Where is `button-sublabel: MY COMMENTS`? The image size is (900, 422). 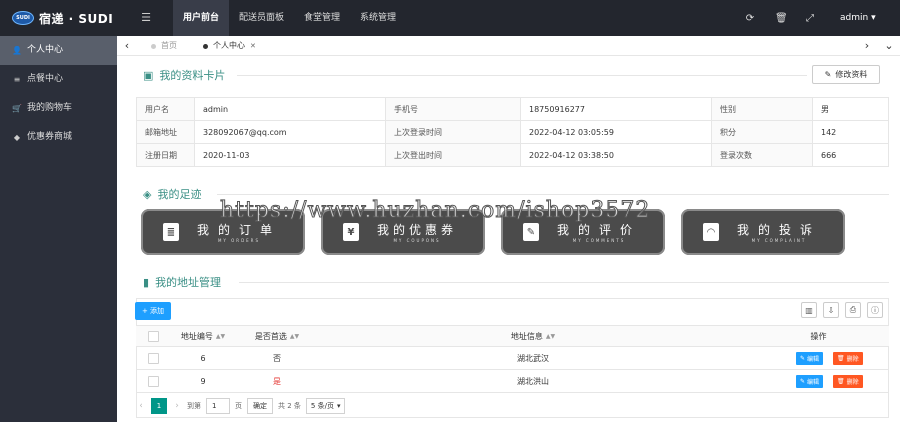
button-sublabel: MY COMMENTS is located at coordinates (599, 240).